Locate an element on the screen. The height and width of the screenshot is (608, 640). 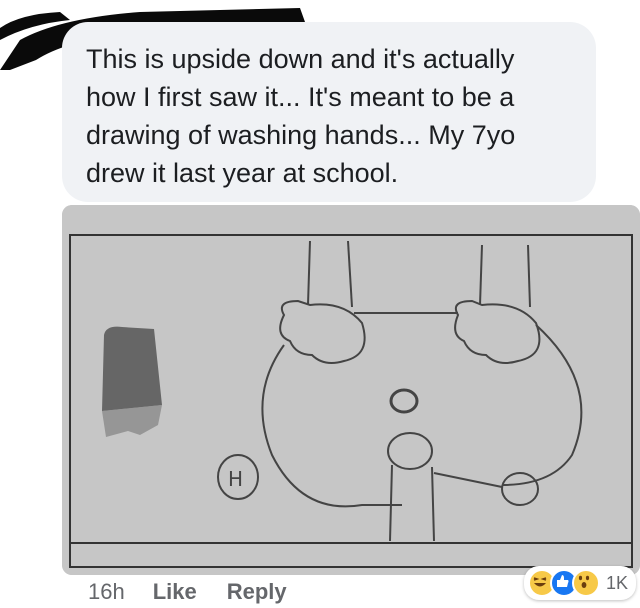
reaction-summary: 1K is located at coordinates (579, 583).